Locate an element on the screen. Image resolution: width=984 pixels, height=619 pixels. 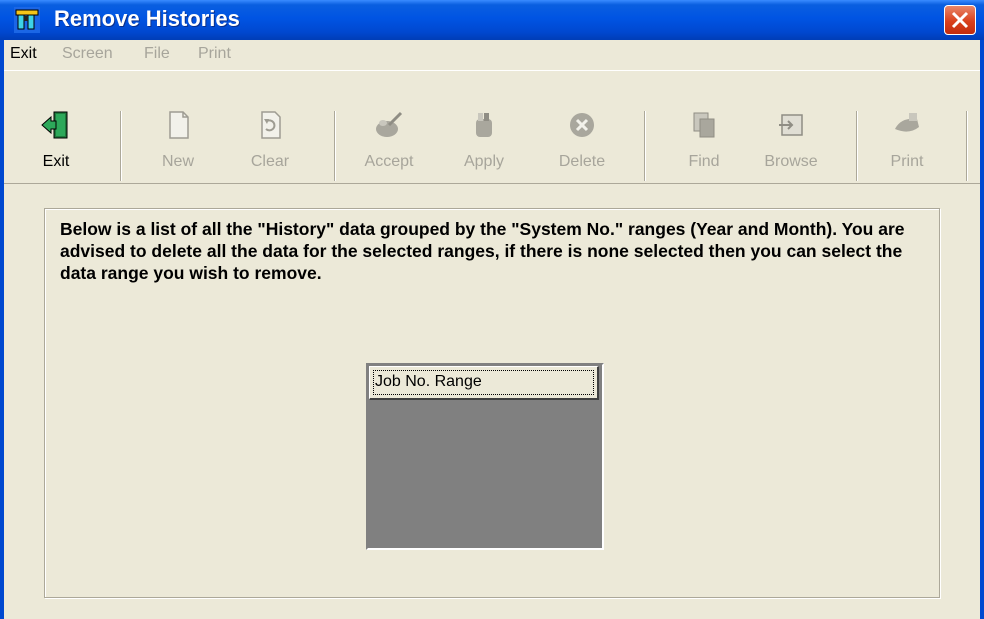
window-title: Remove Histories is located at coordinates (147, 18).